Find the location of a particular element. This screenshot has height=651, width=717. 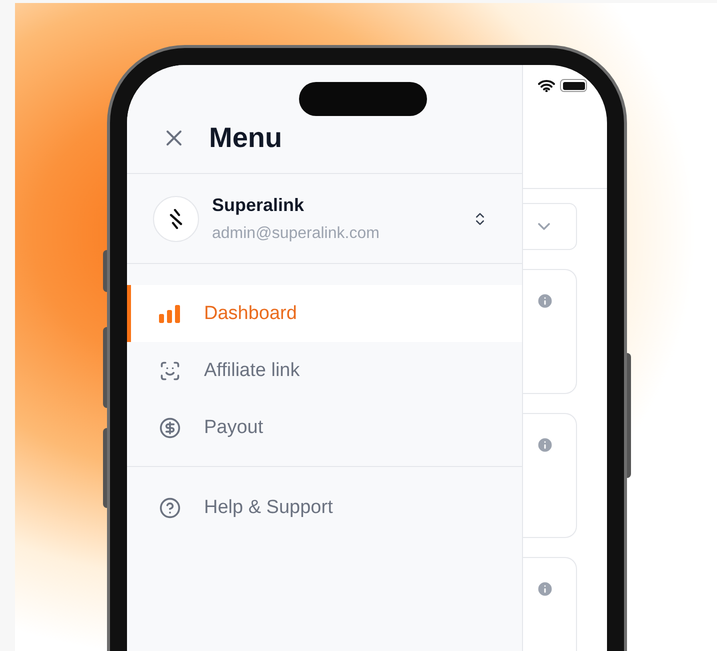

scan-face-icon is located at coordinates (170, 371).